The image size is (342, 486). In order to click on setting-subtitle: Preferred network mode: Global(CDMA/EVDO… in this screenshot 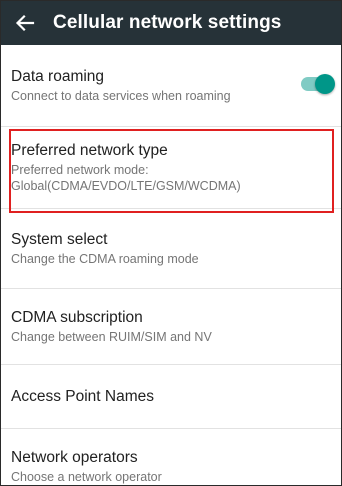, I will do `click(126, 178)`.